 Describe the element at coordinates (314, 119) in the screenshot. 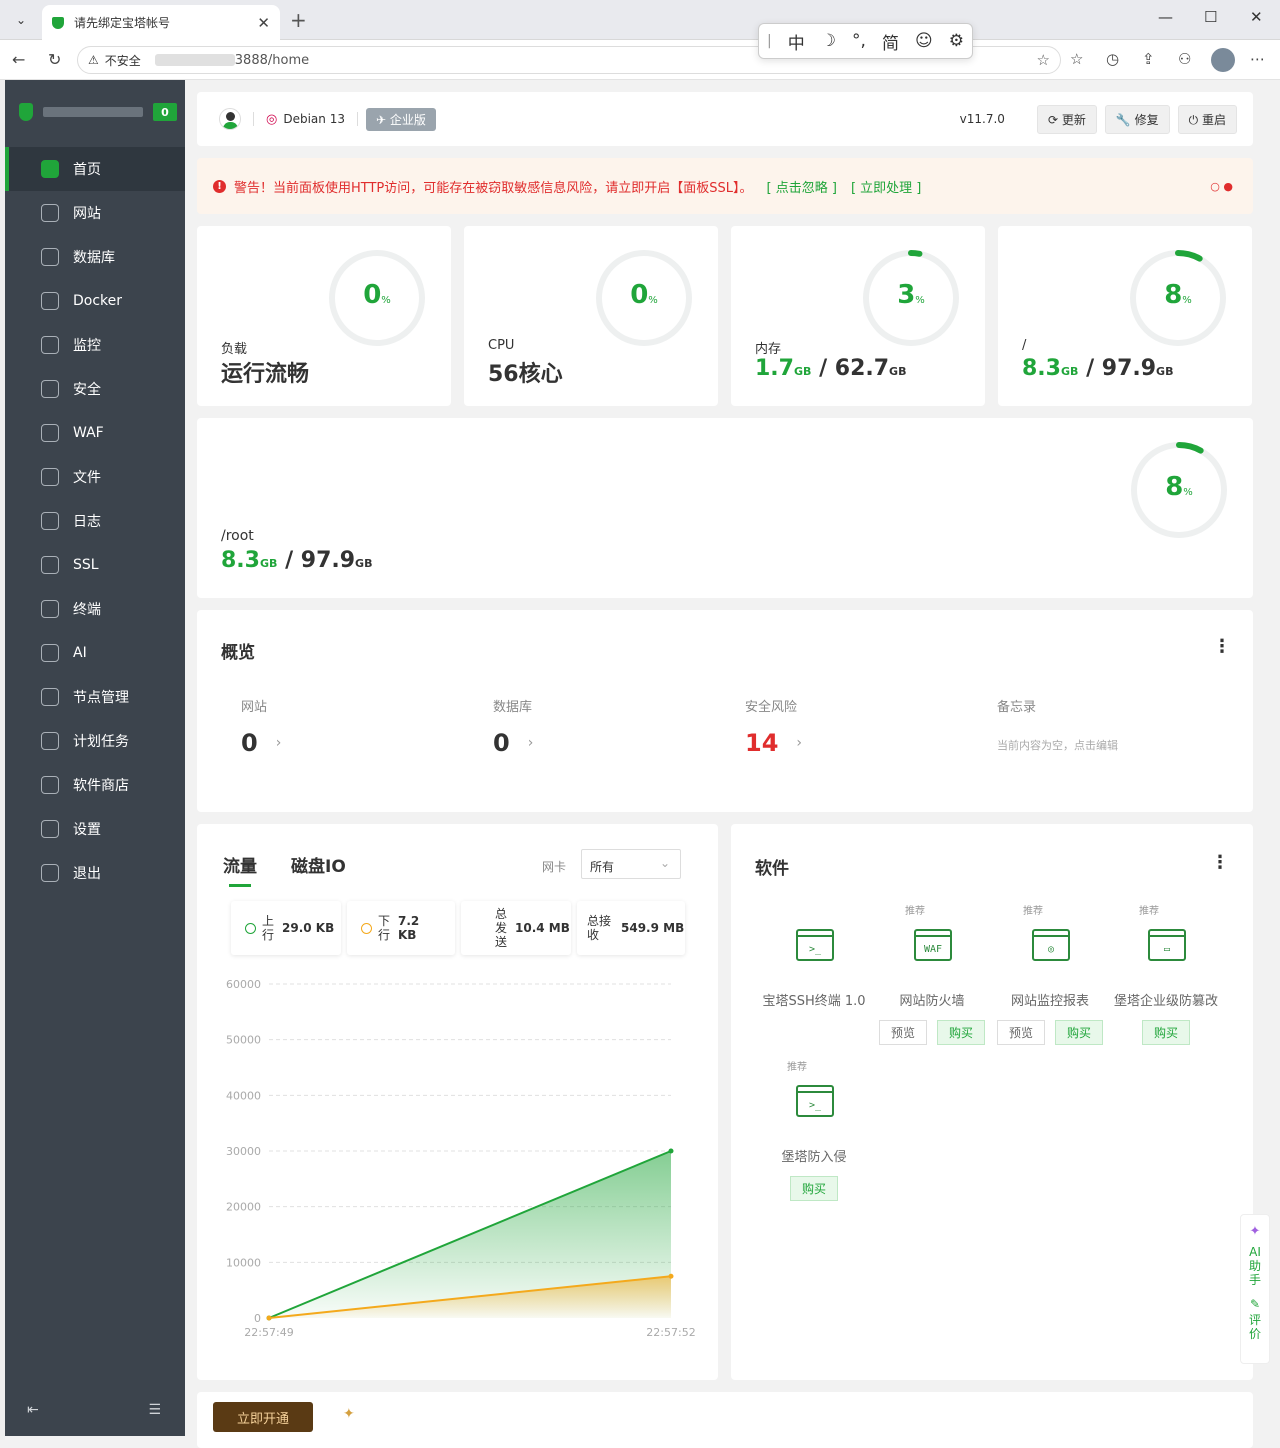

I see `os-label: Debian 13` at that location.